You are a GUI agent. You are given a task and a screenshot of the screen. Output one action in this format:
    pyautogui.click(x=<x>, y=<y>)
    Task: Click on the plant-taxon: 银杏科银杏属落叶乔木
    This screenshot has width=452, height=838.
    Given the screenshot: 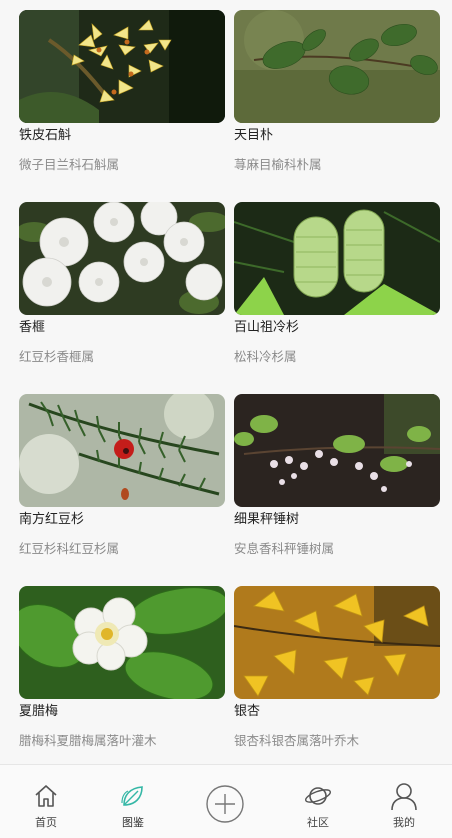 What is the action you would take?
    pyautogui.click(x=297, y=740)
    